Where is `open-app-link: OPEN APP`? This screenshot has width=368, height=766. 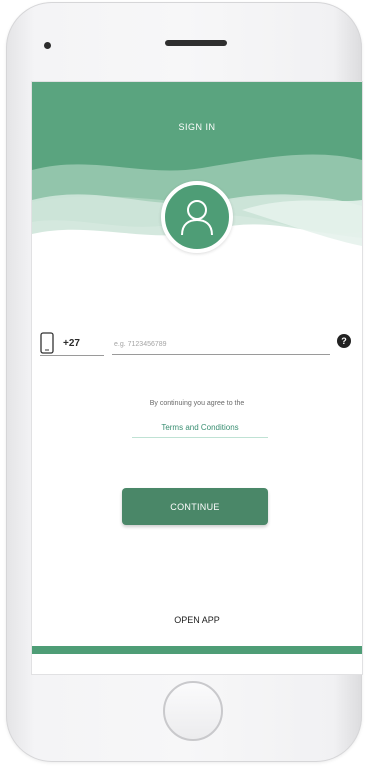 open-app-link: OPEN APP is located at coordinates (197, 620).